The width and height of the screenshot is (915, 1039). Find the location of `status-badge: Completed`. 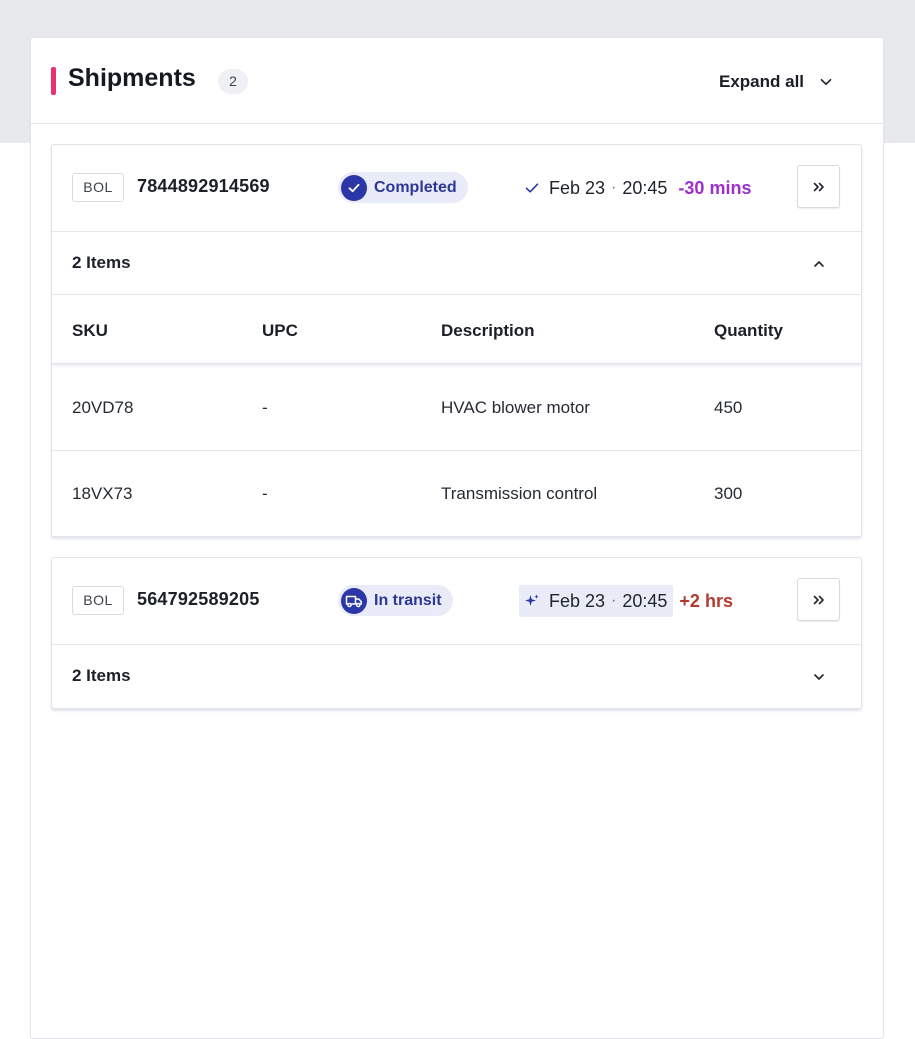

status-badge: Completed is located at coordinates (403, 187).